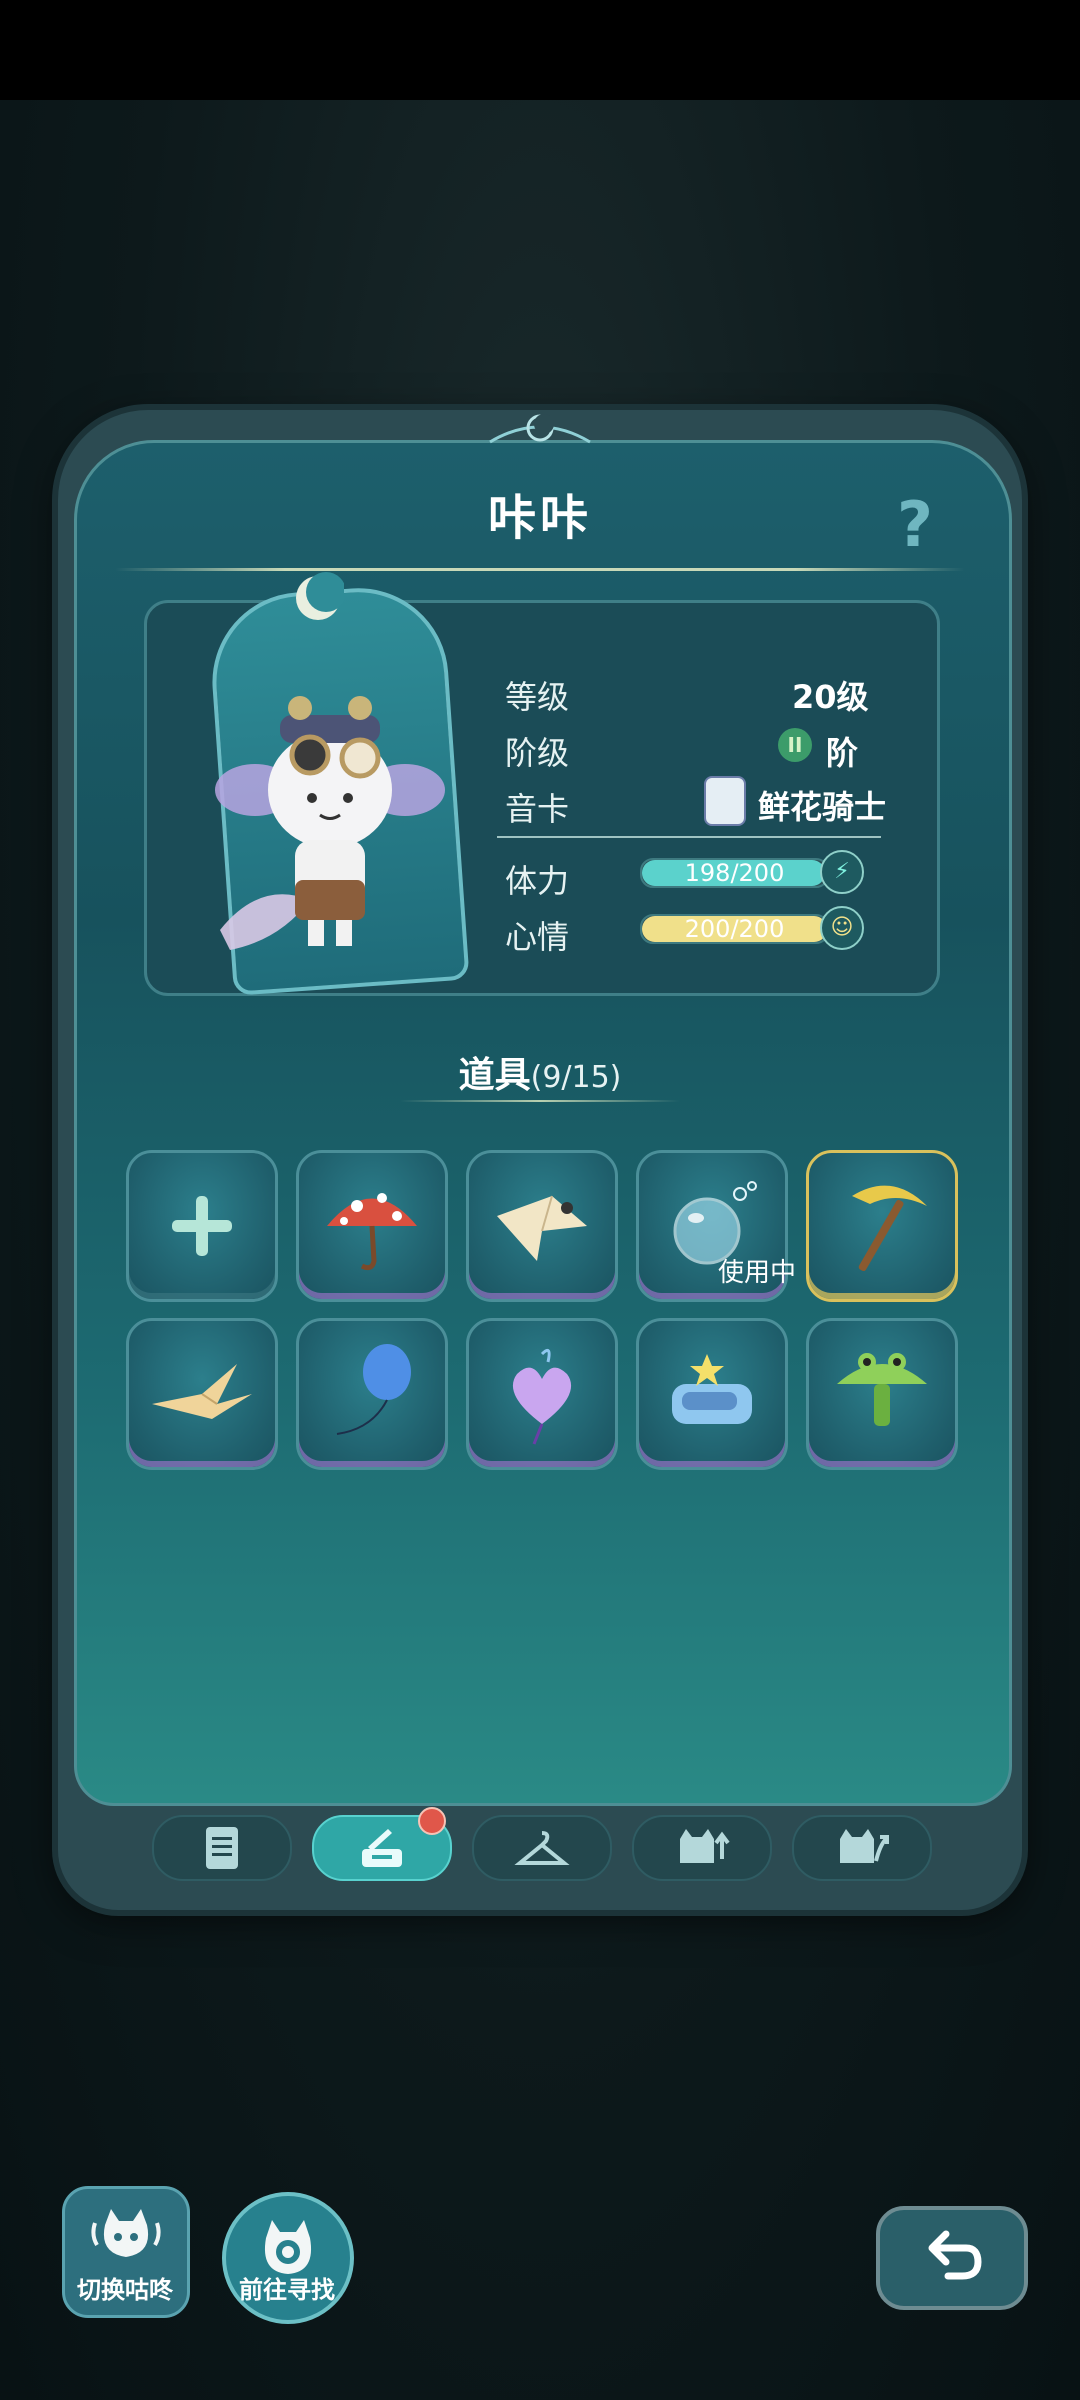  I want to click on items-divider, so click(540, 1101).